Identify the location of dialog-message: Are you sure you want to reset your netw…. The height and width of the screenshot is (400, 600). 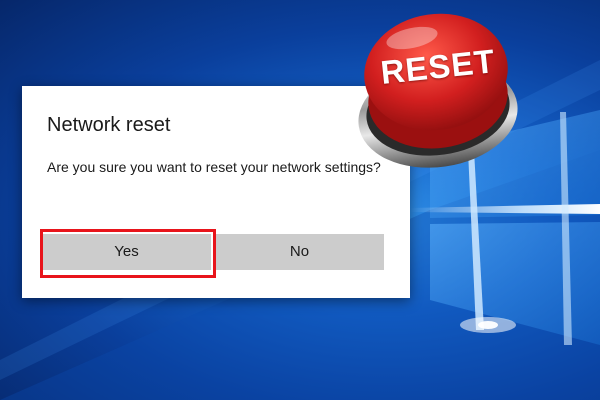
(214, 167).